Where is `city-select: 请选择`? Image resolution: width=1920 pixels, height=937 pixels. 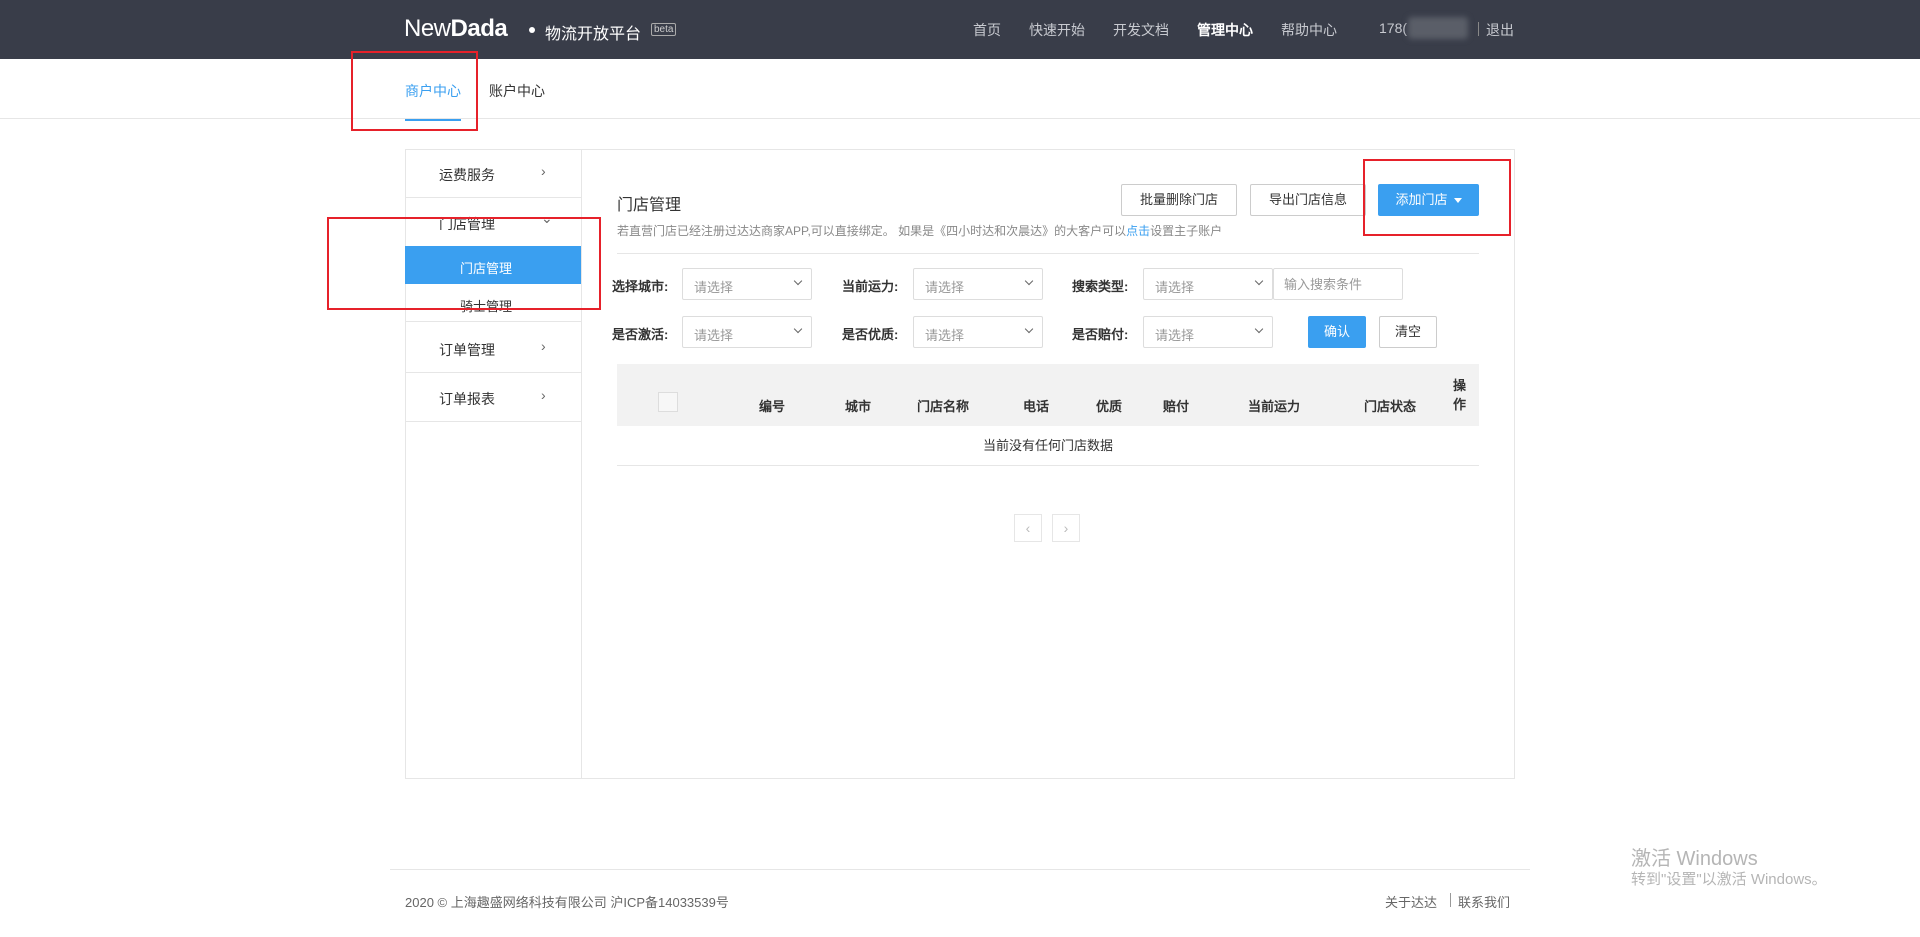 city-select: 请选择 is located at coordinates (747, 284).